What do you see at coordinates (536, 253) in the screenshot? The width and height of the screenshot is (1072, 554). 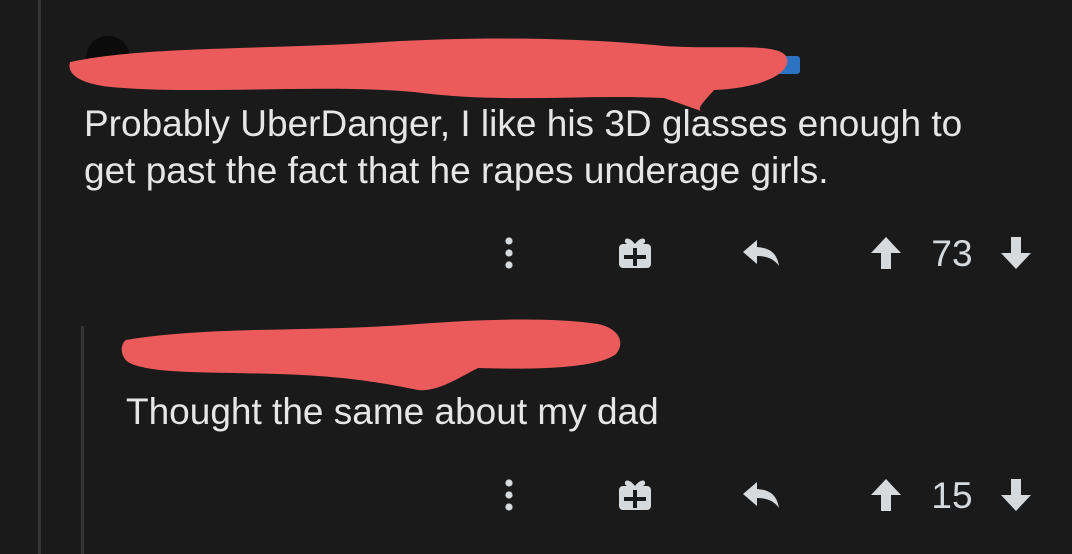 I see `comment-actions: 73` at bounding box center [536, 253].